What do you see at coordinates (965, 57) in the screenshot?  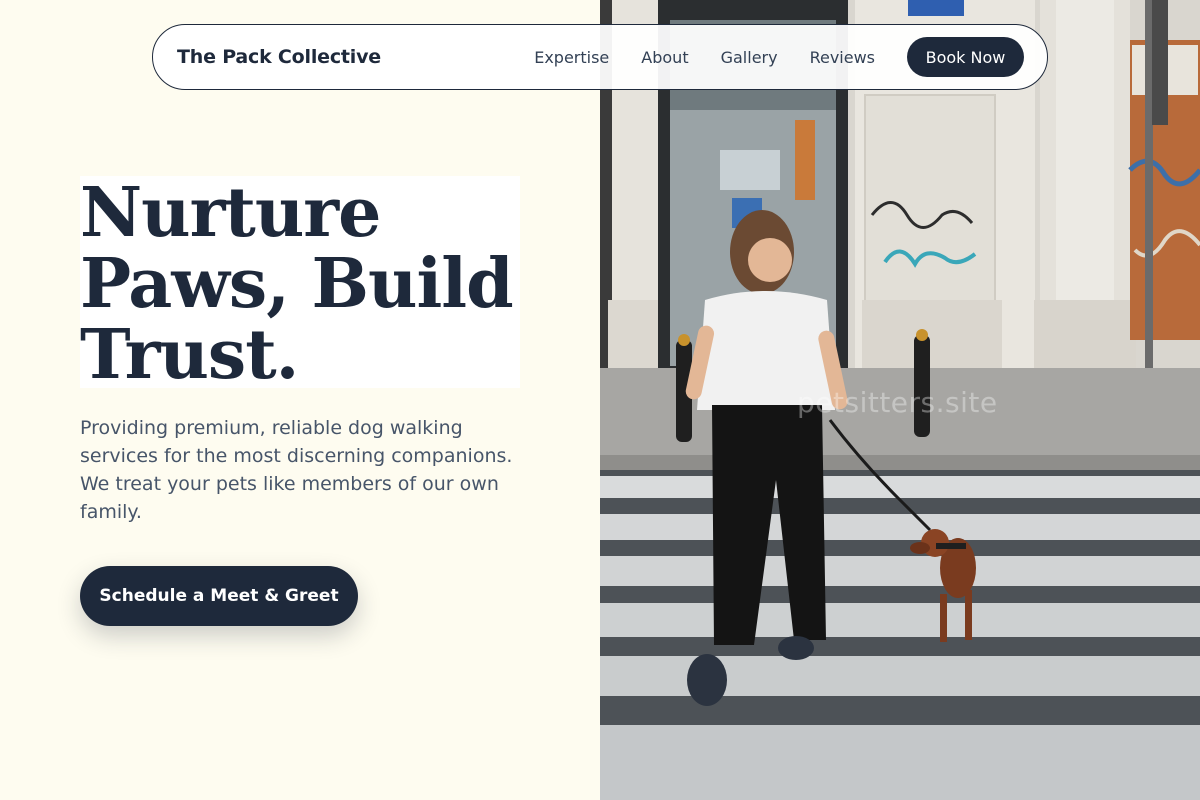 I see `book-now-button: Book Now` at bounding box center [965, 57].